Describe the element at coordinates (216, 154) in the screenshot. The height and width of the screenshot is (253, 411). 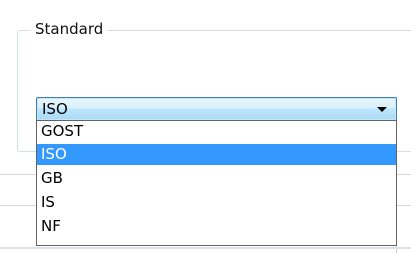
I see `dropdown-item-iso: ISO` at that location.